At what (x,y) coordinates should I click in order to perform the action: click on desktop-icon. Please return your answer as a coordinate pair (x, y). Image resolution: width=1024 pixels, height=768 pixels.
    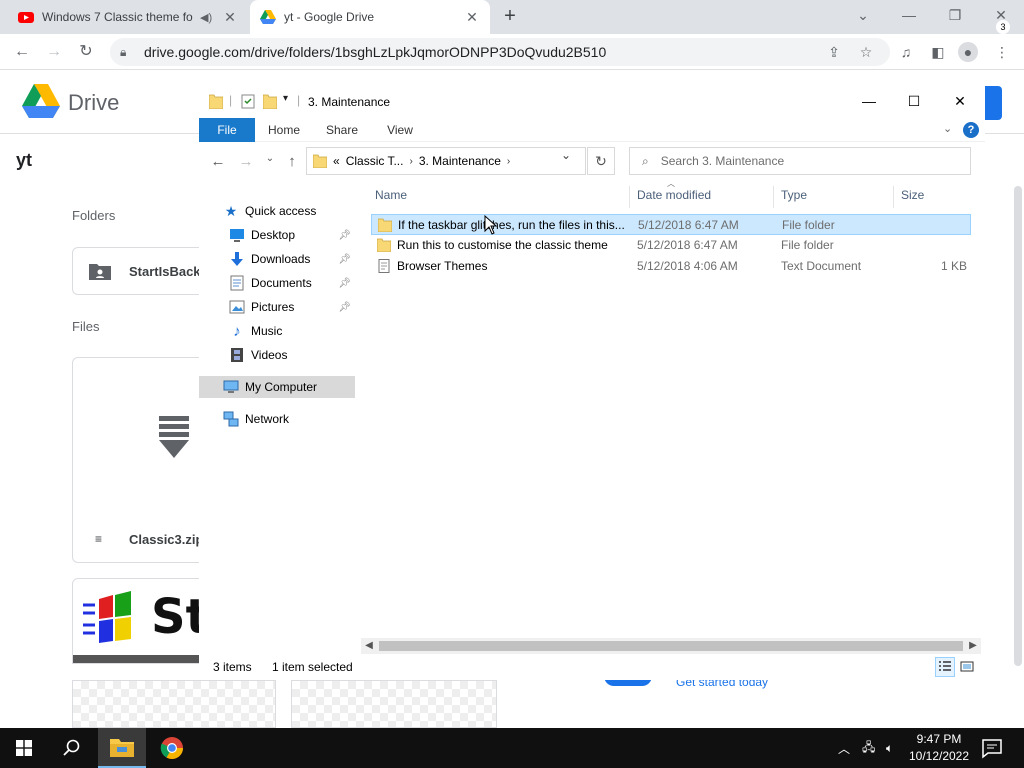
    Looking at the image, I should click on (237, 235).